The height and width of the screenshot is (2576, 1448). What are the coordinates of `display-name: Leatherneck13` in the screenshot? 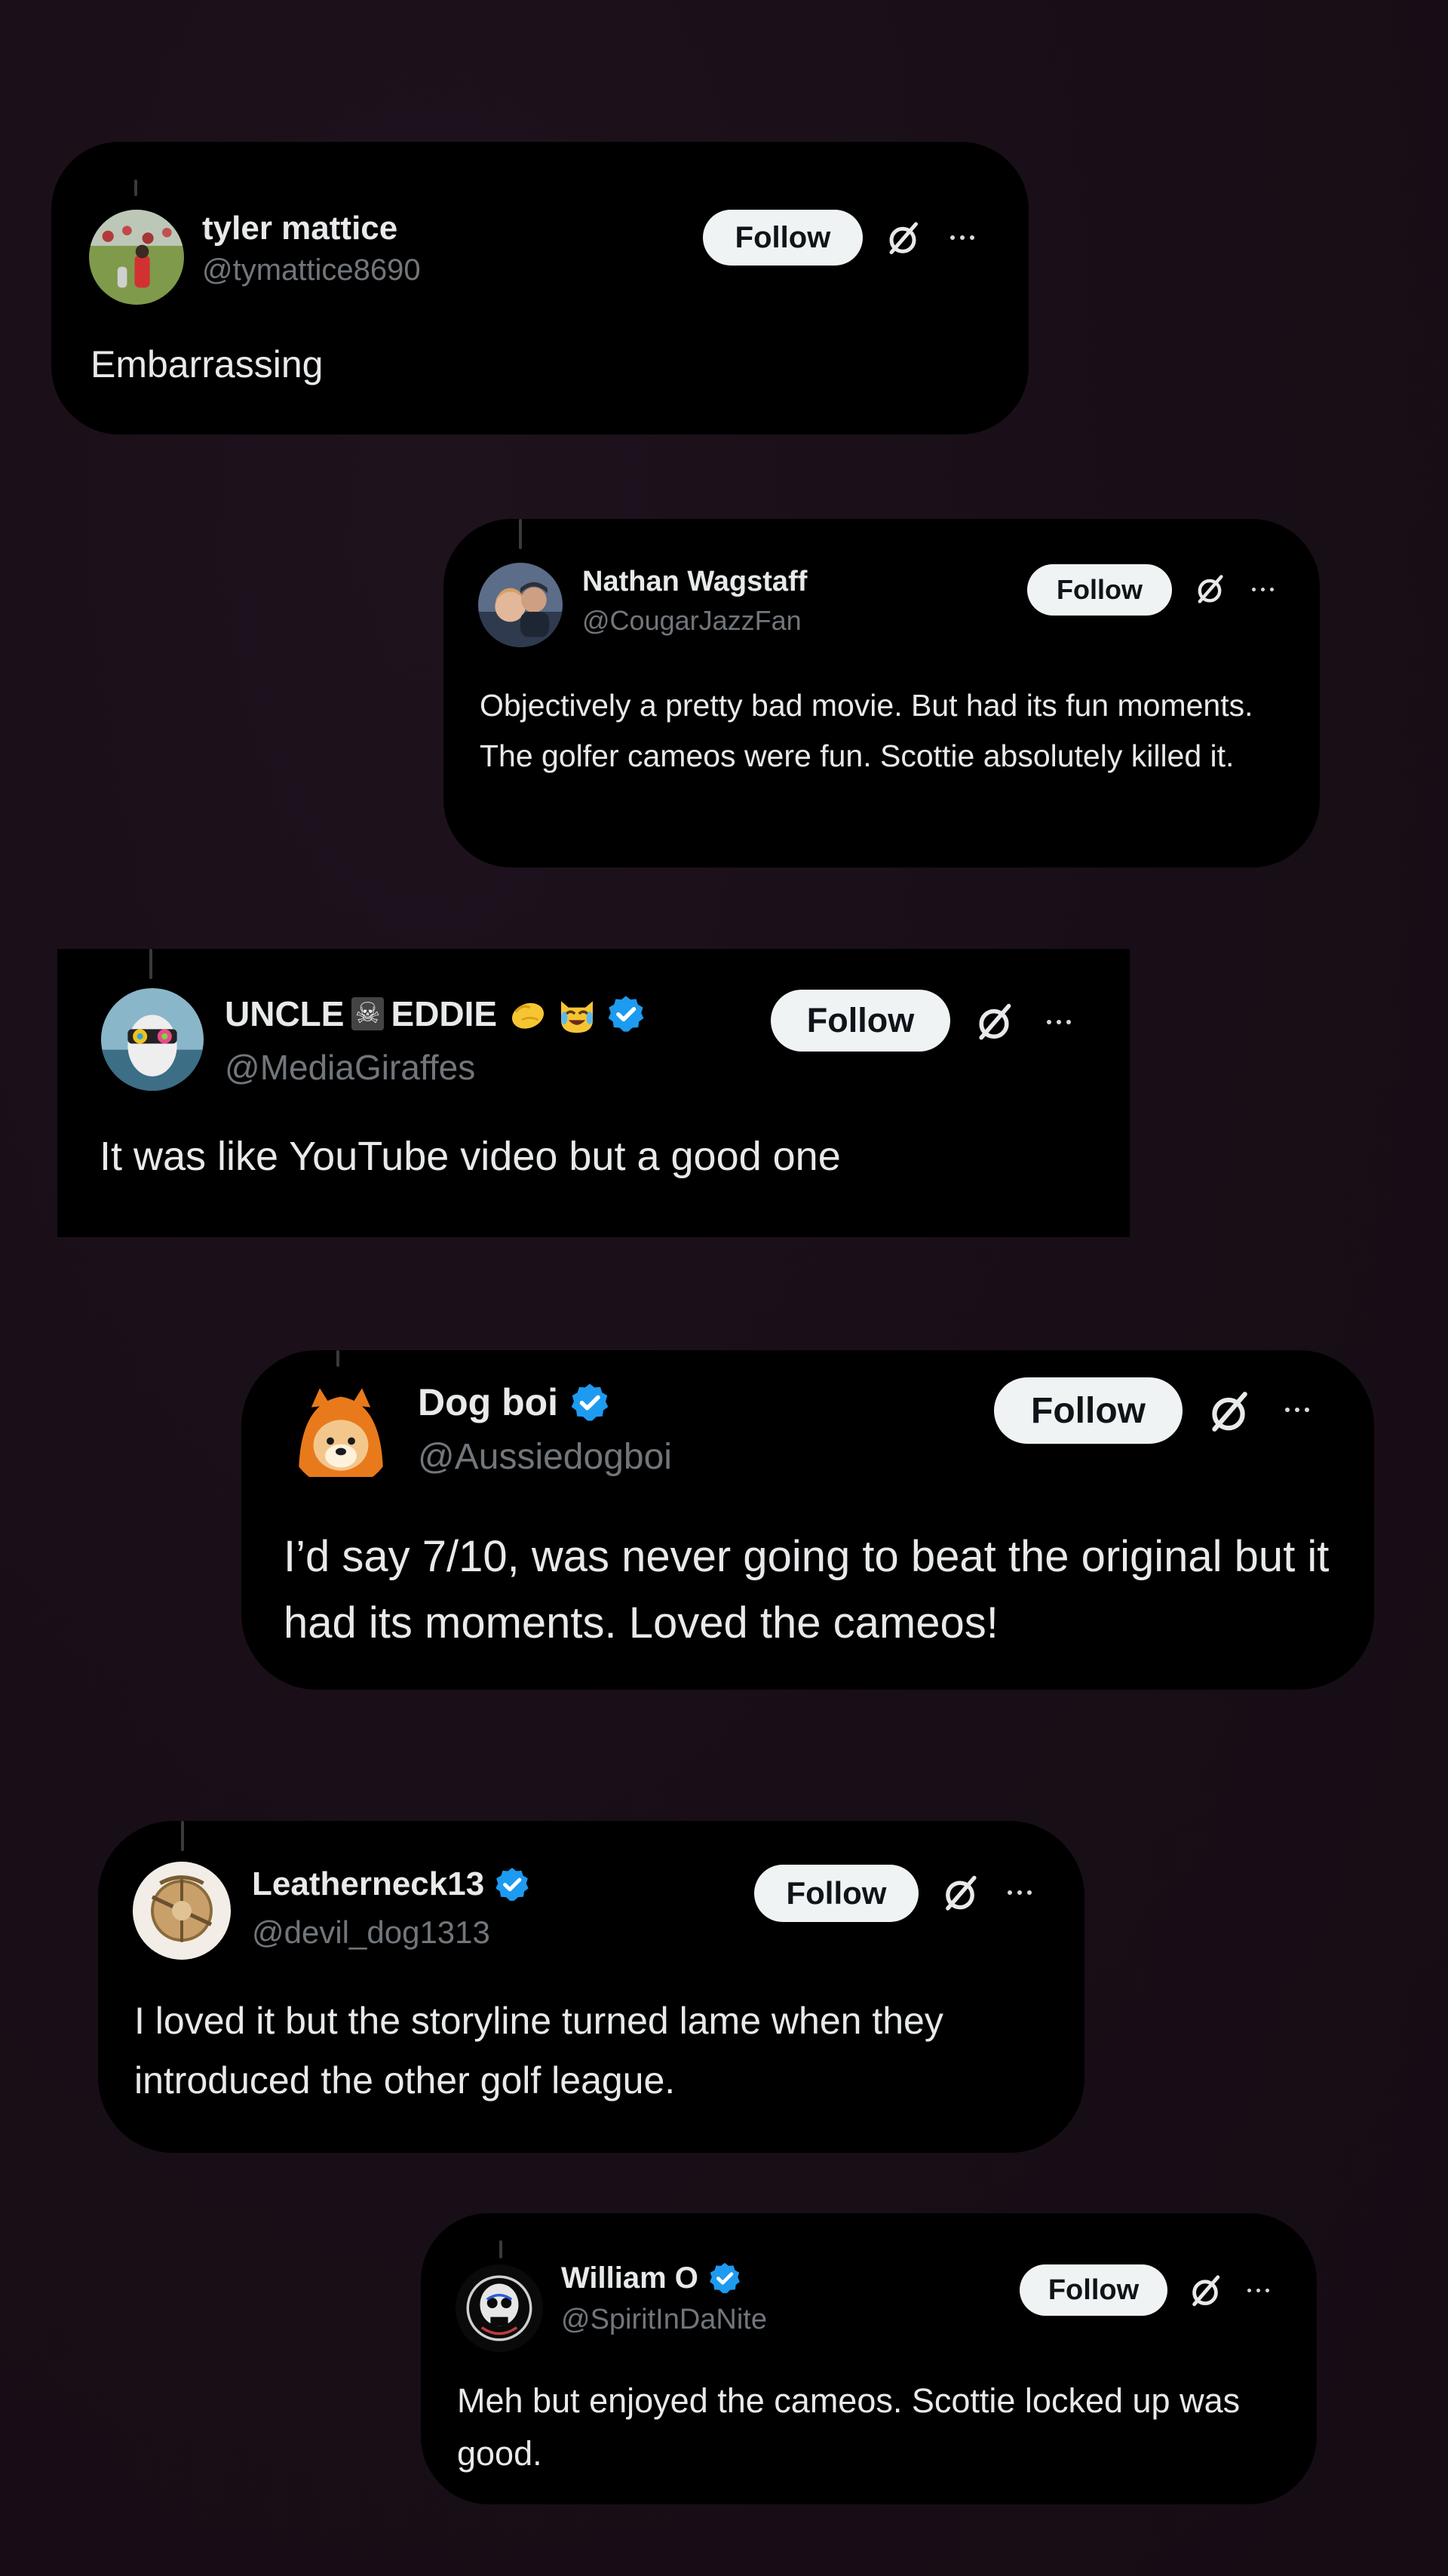 It's located at (368, 1884).